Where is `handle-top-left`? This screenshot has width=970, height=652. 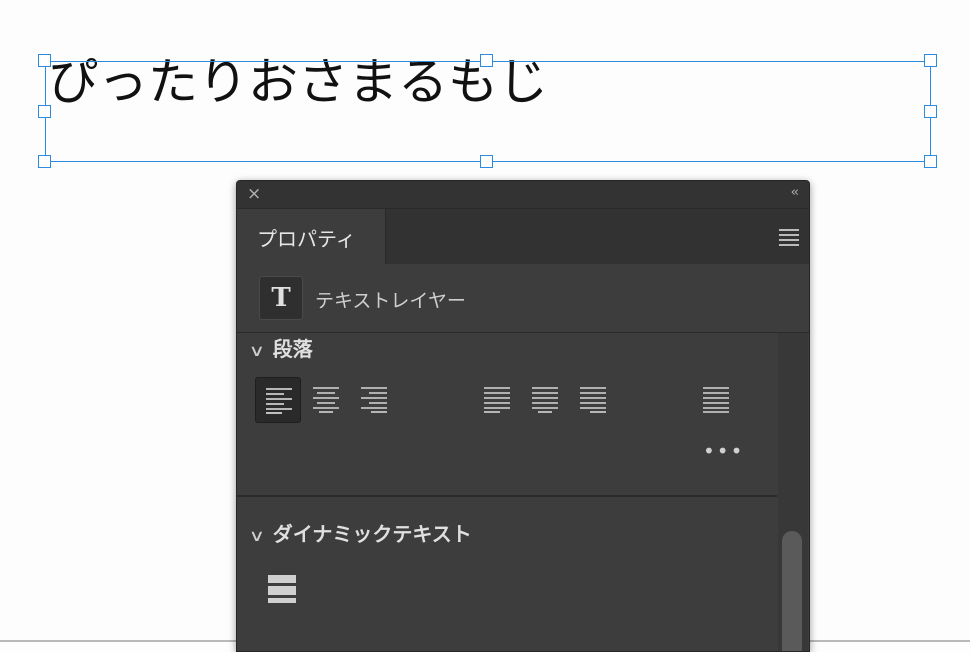 handle-top-left is located at coordinates (44, 60).